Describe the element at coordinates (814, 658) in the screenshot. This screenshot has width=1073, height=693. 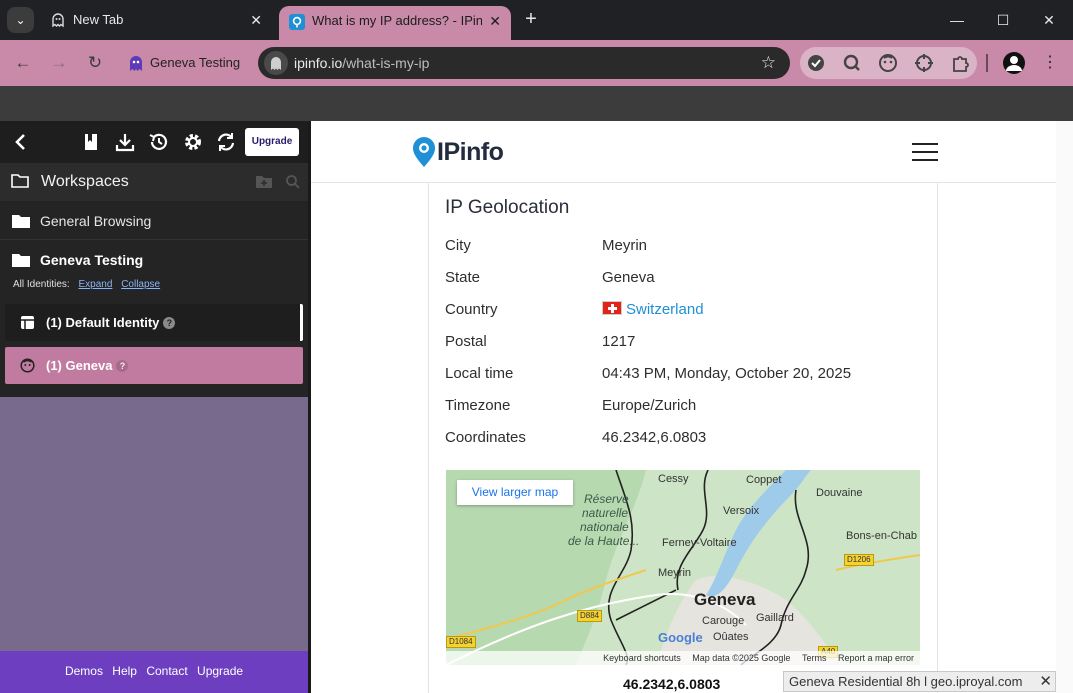
I see `terms-link: Terms` at that location.